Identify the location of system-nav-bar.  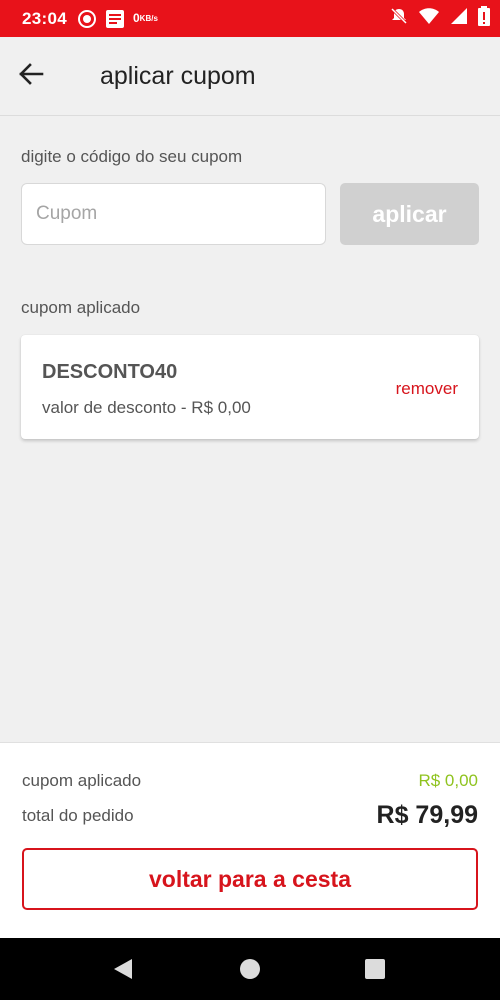
(250, 969).